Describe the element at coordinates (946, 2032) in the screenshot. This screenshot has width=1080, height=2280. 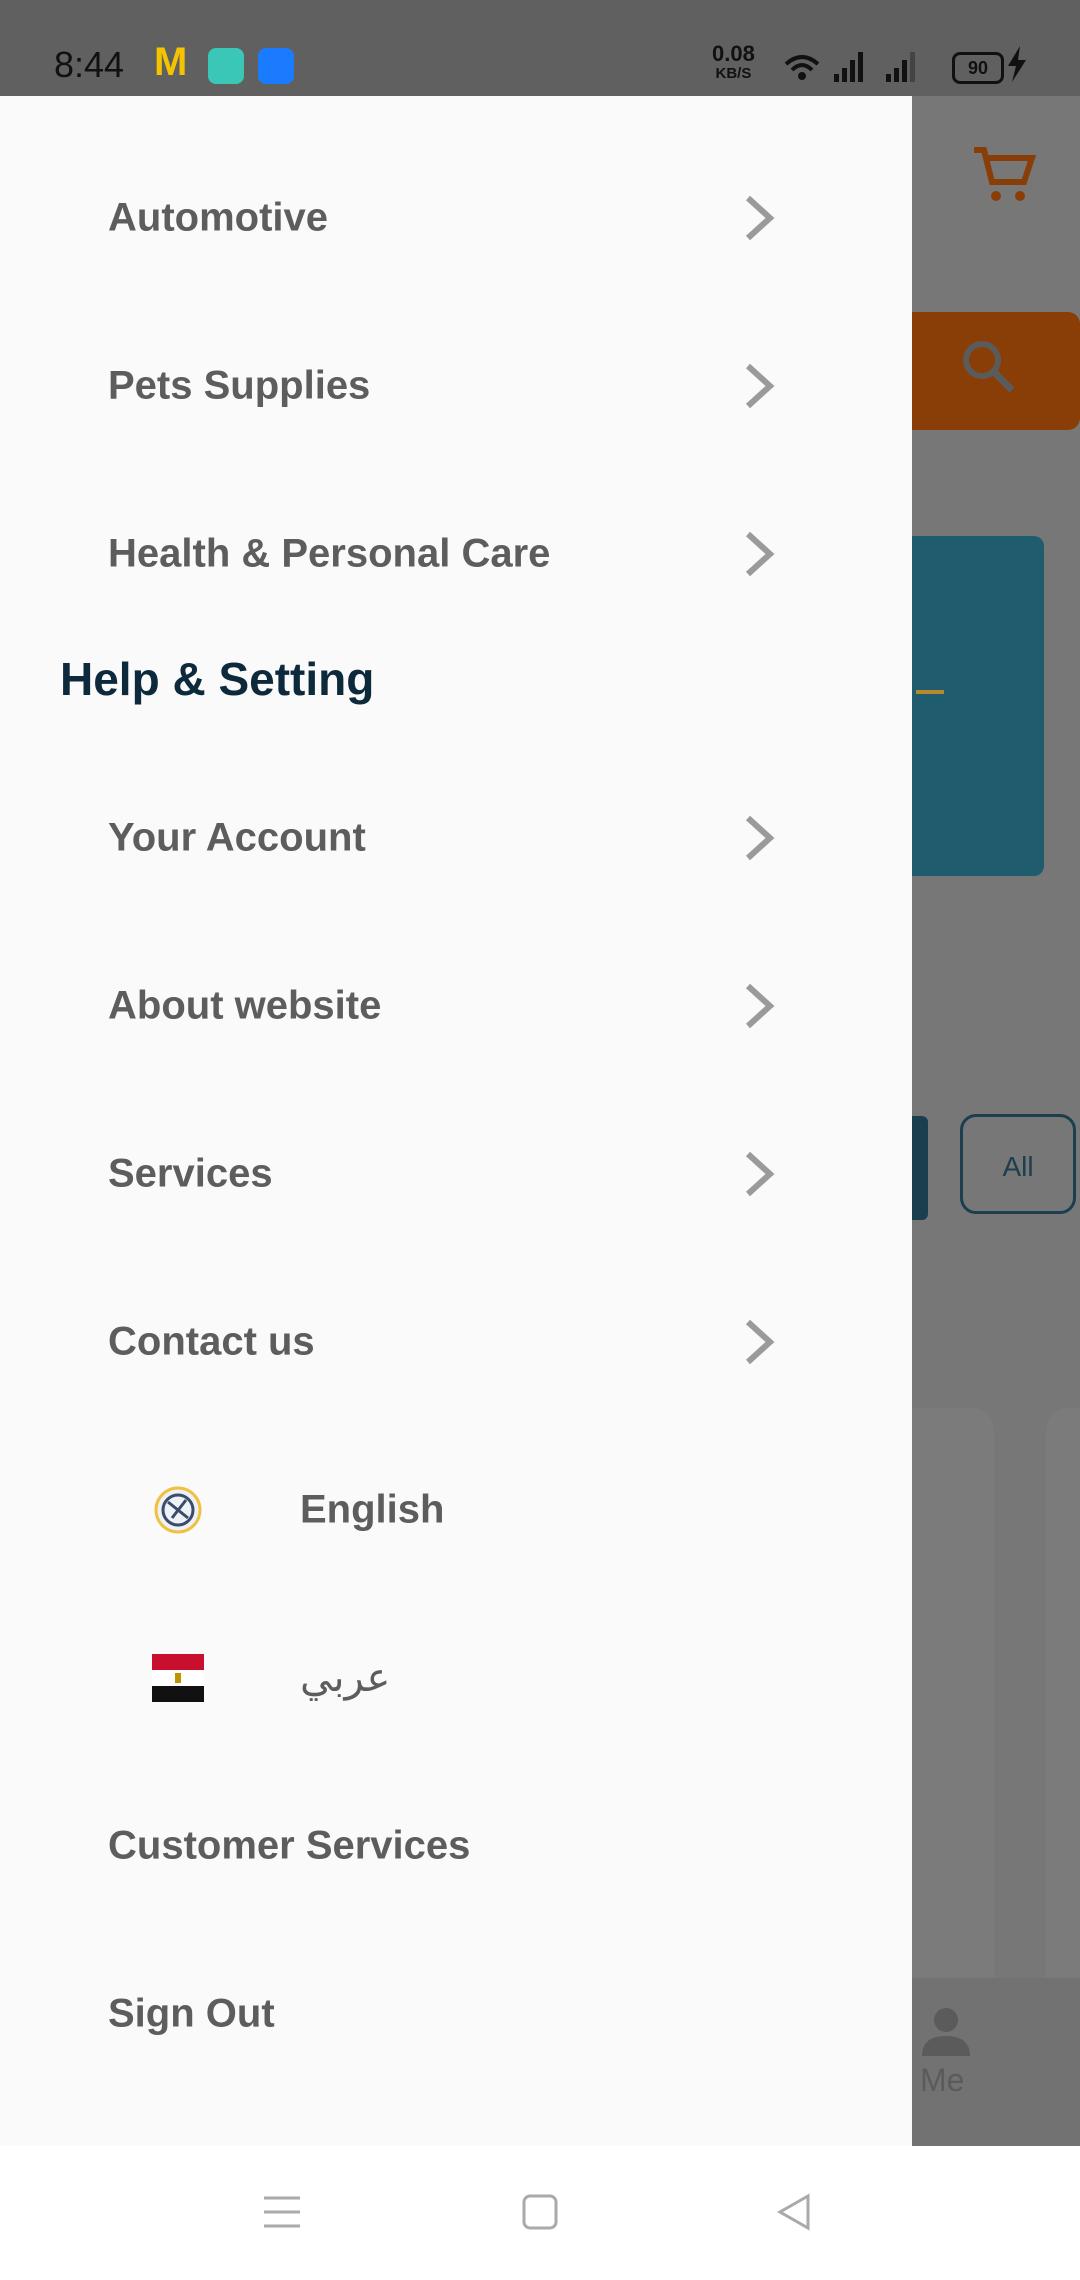
I see `person-icon` at that location.